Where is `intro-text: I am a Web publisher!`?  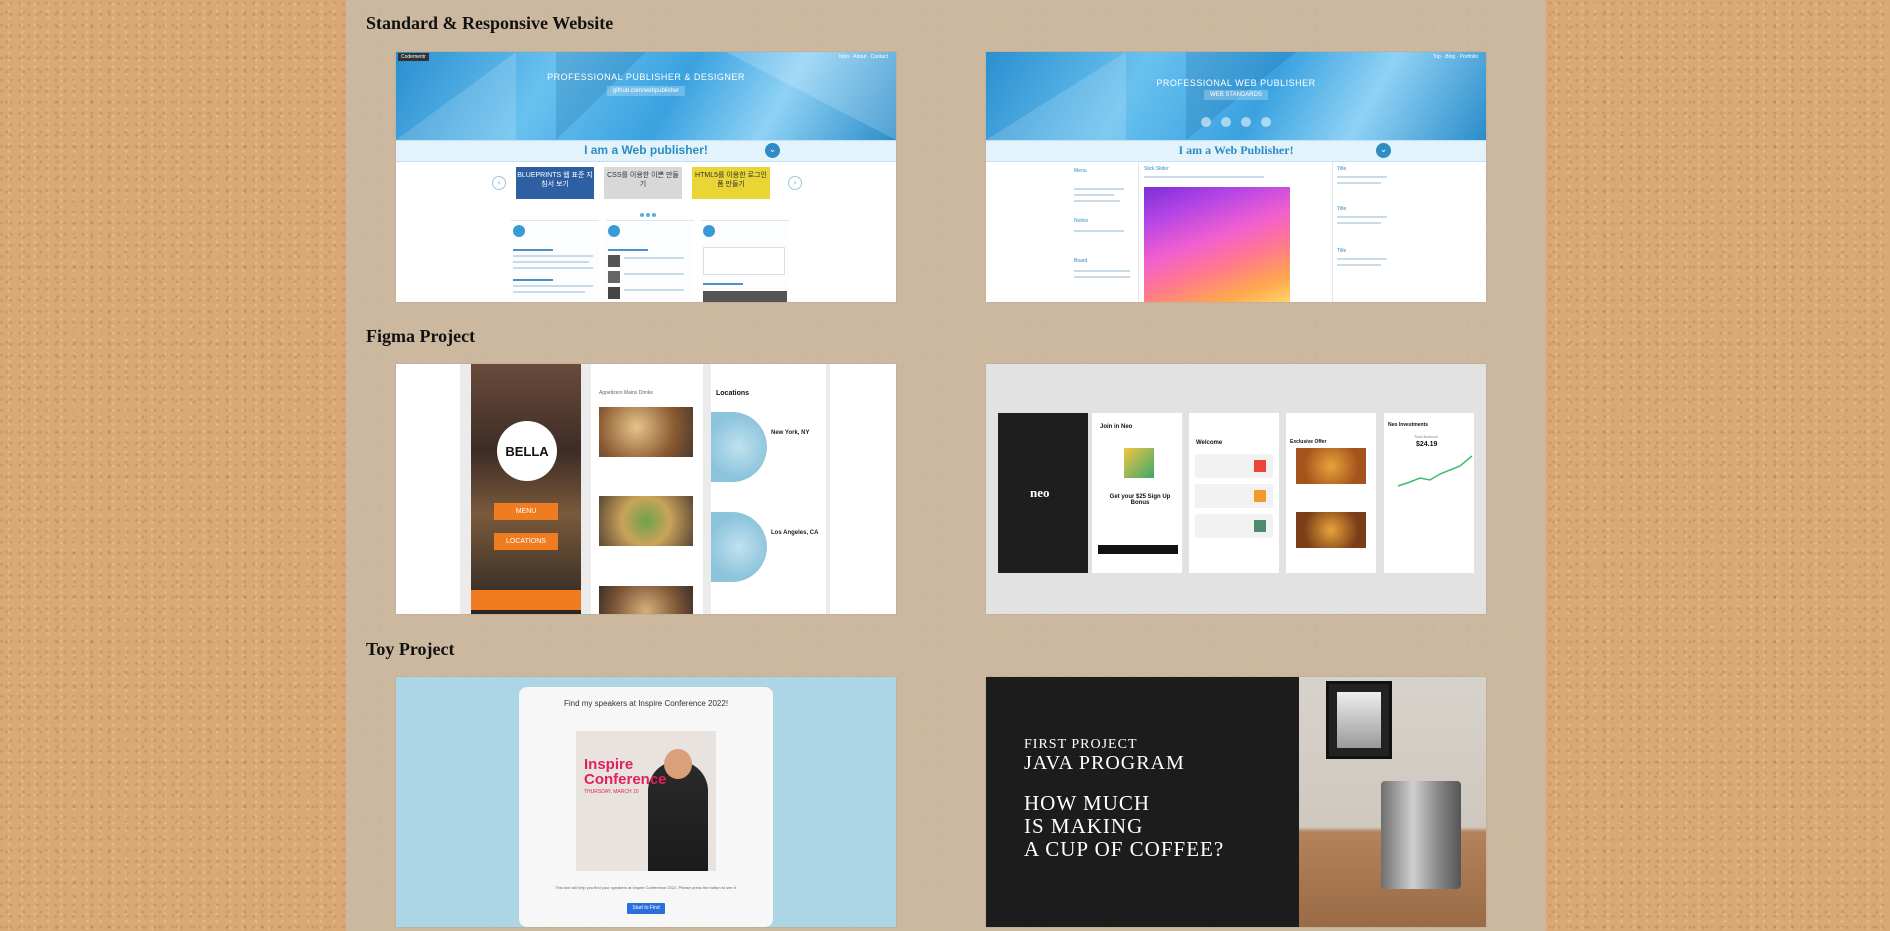
intro-text: I am a Web publisher! is located at coordinates (646, 150).